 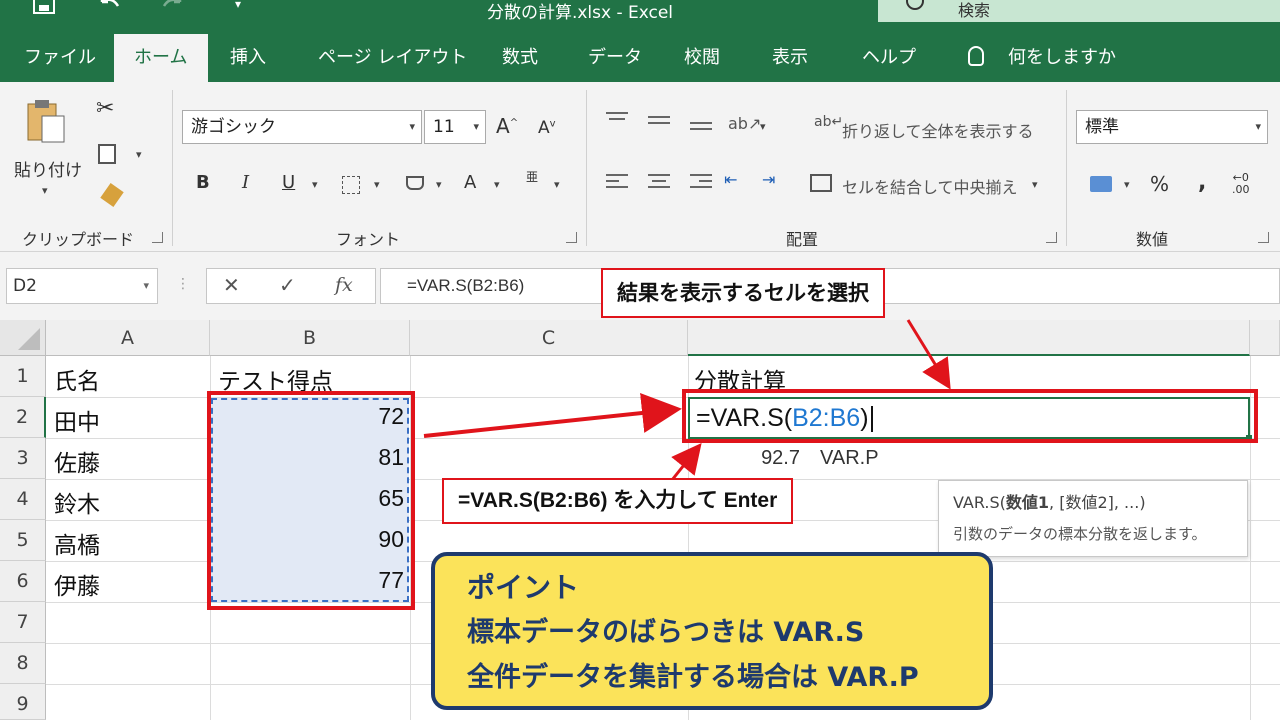 What do you see at coordinates (979, 502) in the screenshot?
I see `tooltip-function-name: VAR.S(` at bounding box center [979, 502].